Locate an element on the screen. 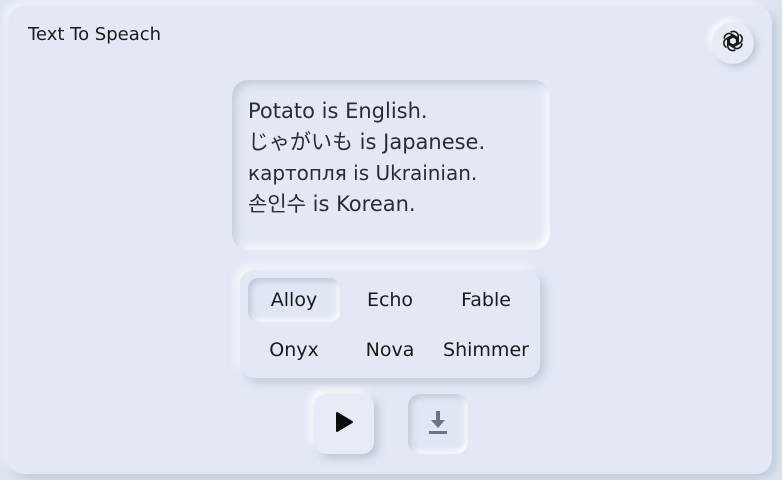 Image resolution: width=782 pixels, height=480 pixels. download-button is located at coordinates (438, 424).